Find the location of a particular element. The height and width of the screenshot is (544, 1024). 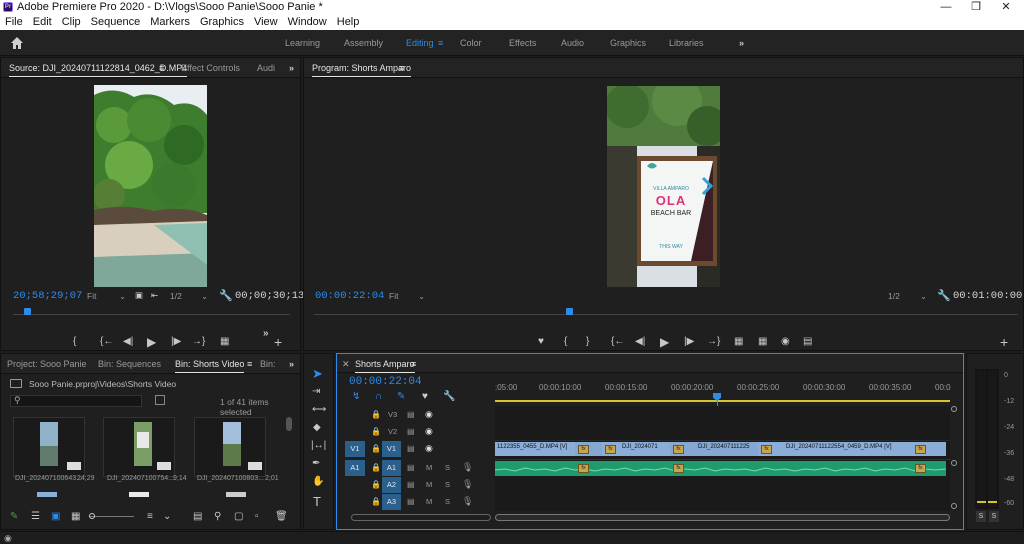

source-patch-a1: A1 is located at coordinates (355, 468).